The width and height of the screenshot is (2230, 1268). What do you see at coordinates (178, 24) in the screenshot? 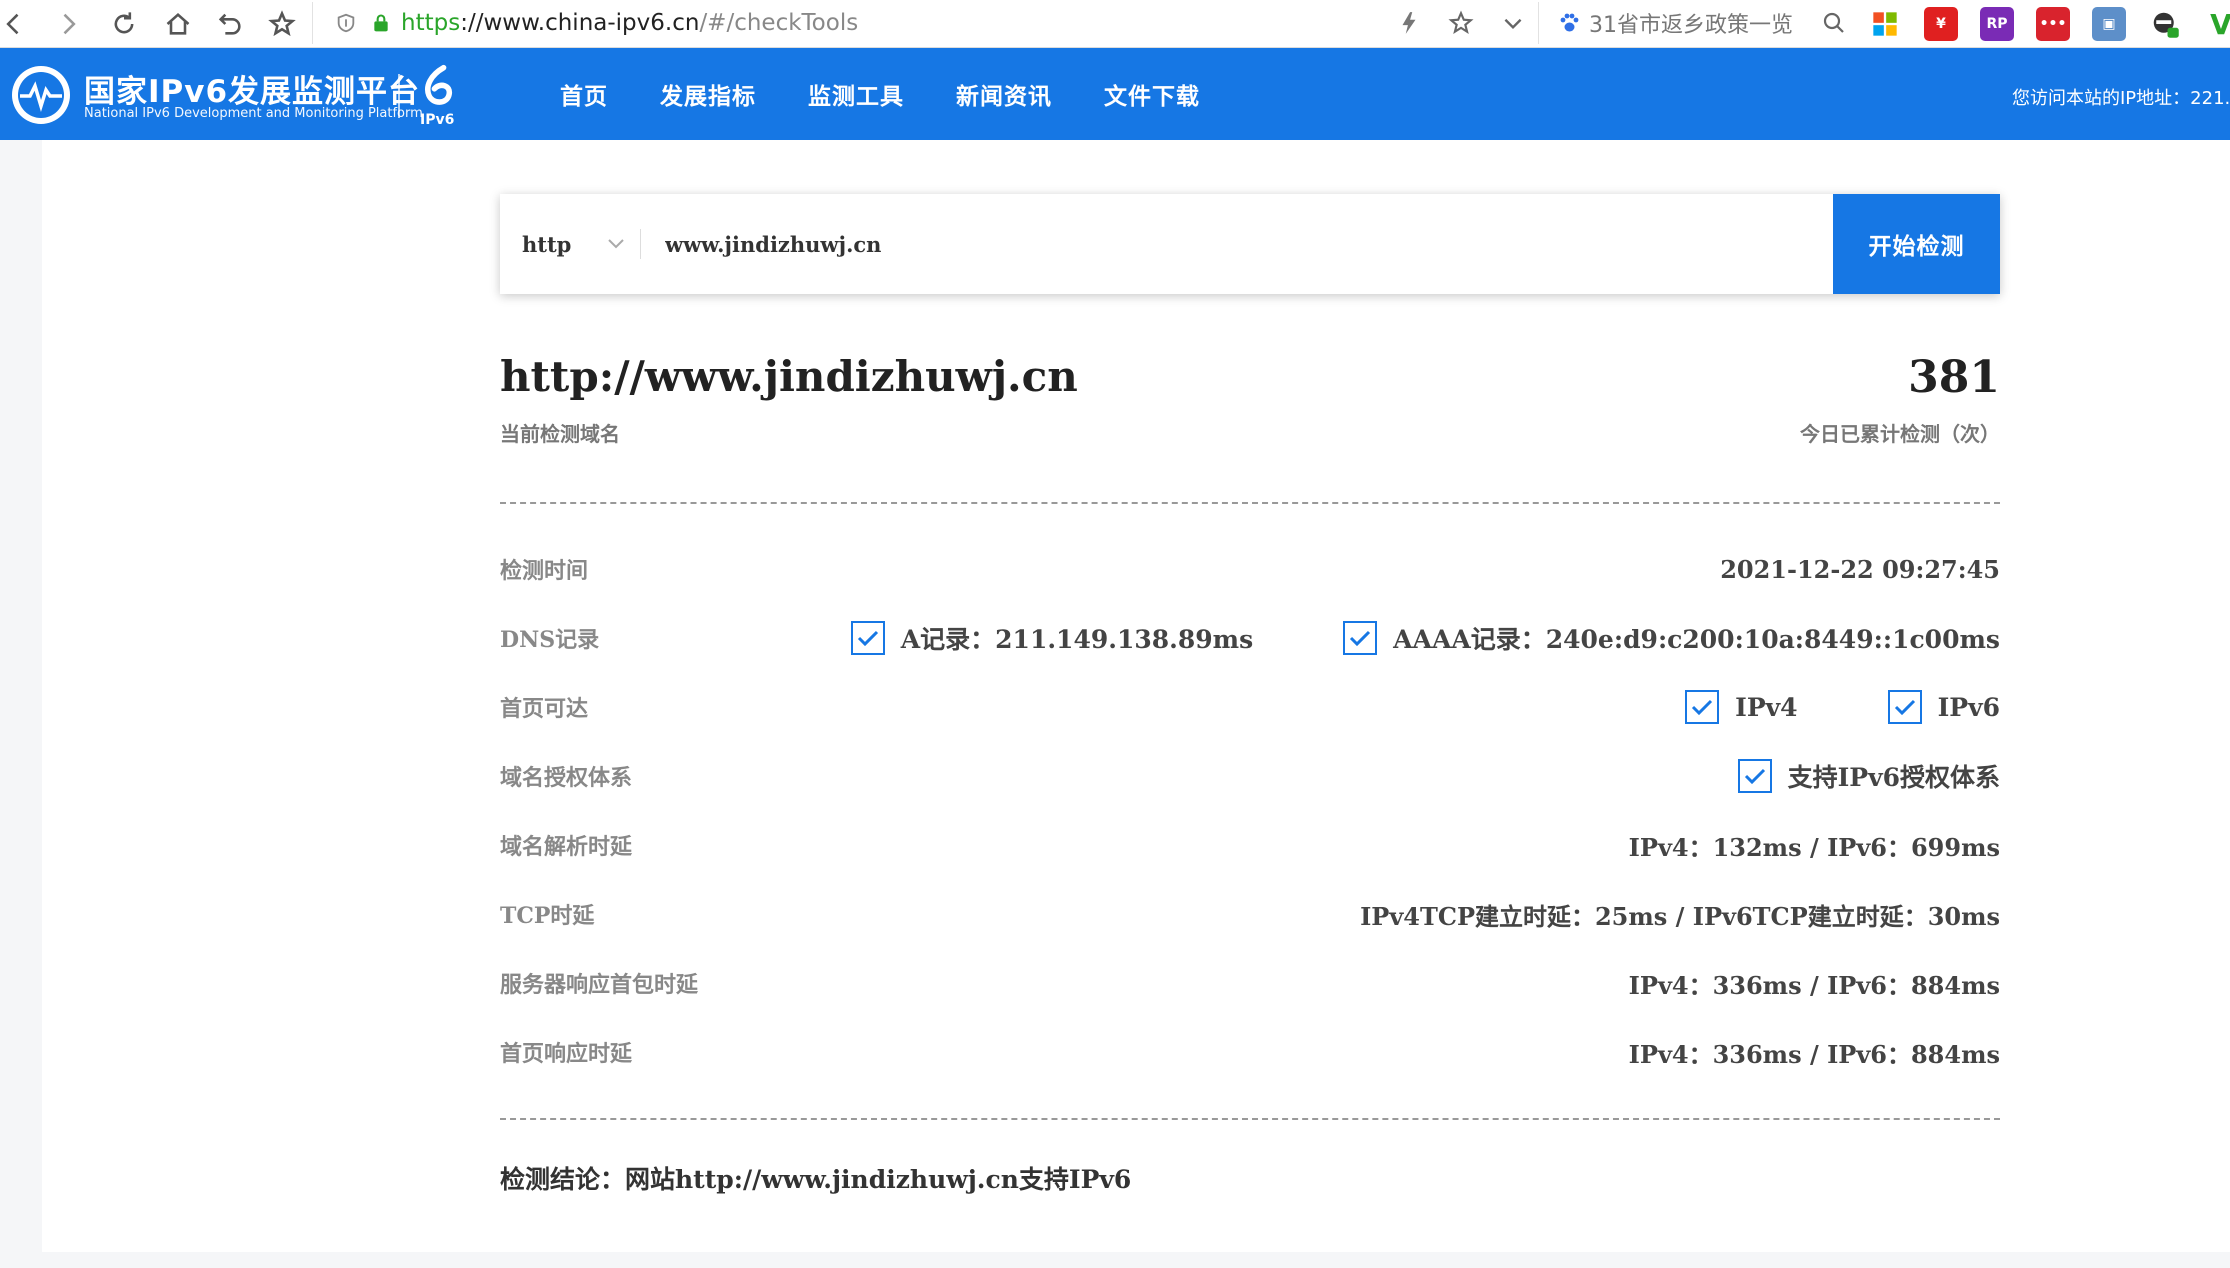
I see `home-icon` at bounding box center [178, 24].